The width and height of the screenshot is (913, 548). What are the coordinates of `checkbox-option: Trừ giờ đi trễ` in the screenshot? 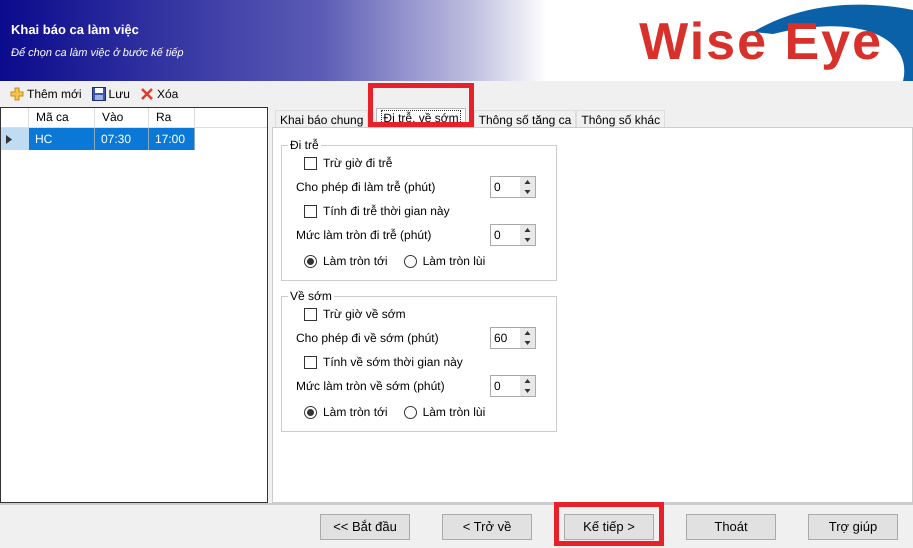 It's located at (426, 163).